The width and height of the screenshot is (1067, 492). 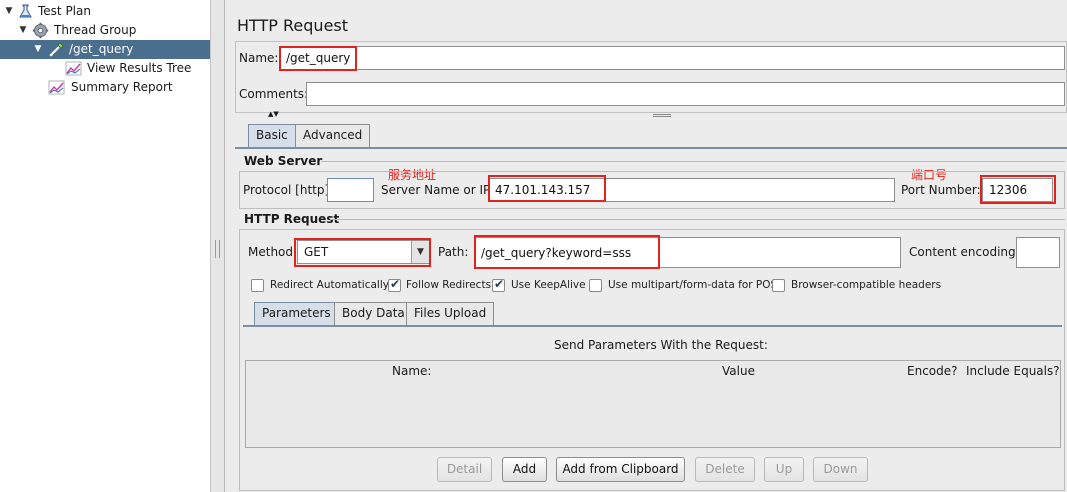 What do you see at coordinates (56, 49) in the screenshot?
I see `pipette-icon` at bounding box center [56, 49].